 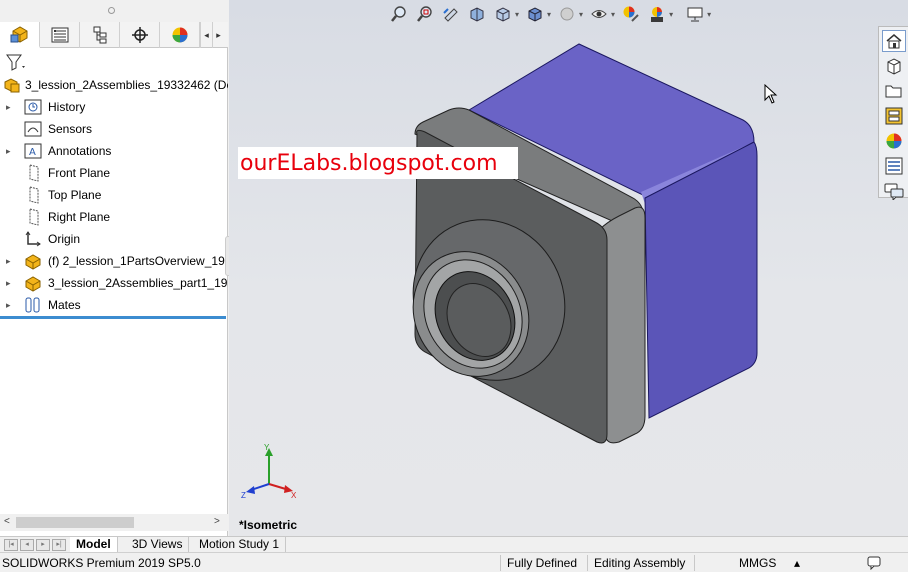 I want to click on monitor-icon, so click(x=695, y=14).